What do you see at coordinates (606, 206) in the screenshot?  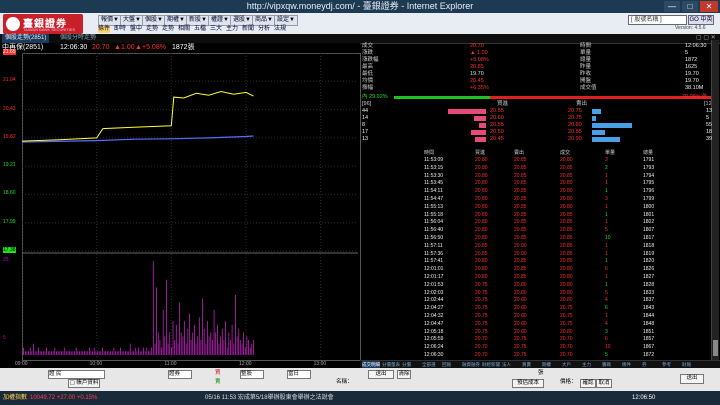 I see `tick-cell: 1` at bounding box center [606, 206].